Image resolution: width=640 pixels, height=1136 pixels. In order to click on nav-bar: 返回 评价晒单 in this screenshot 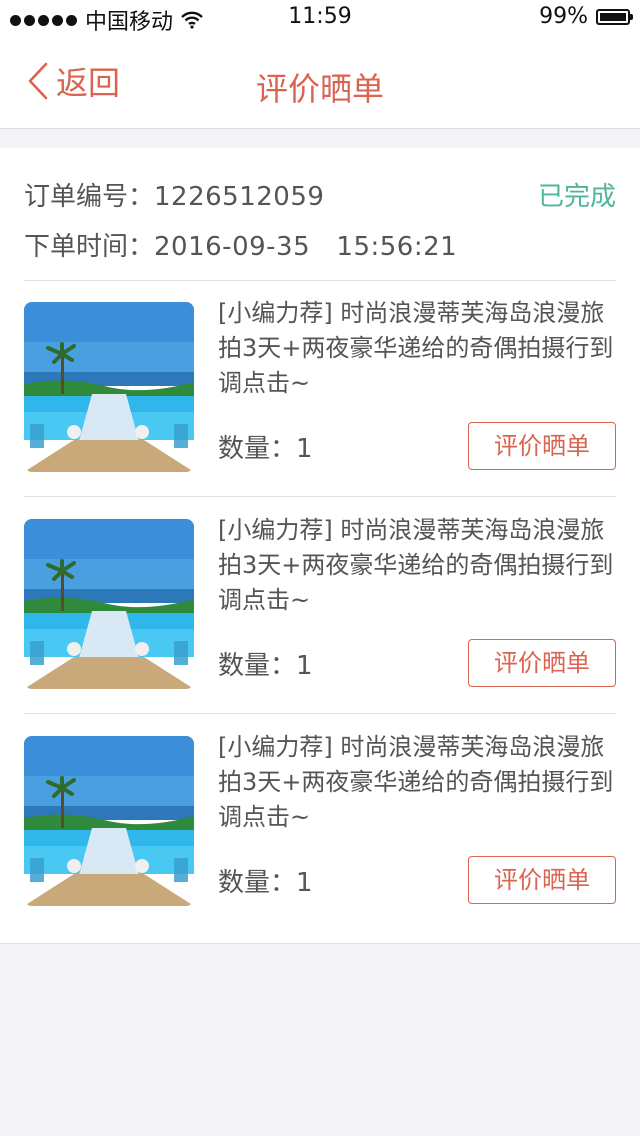, I will do `click(320, 84)`.